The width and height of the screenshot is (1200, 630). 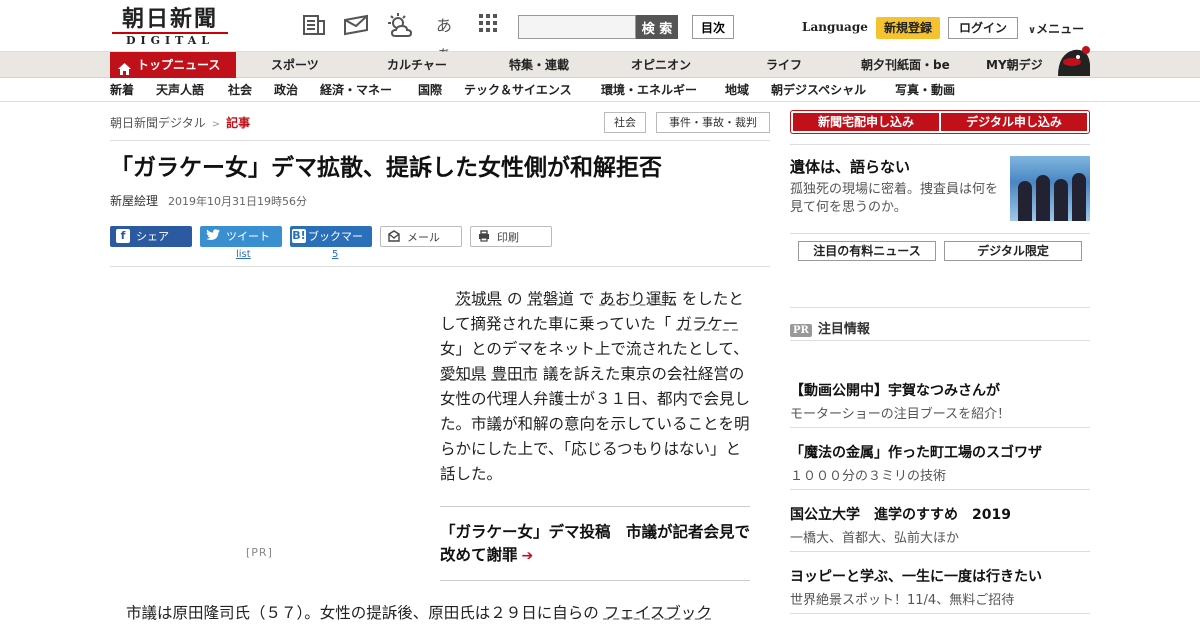 What do you see at coordinates (356, 26) in the screenshot?
I see `mail-icon` at bounding box center [356, 26].